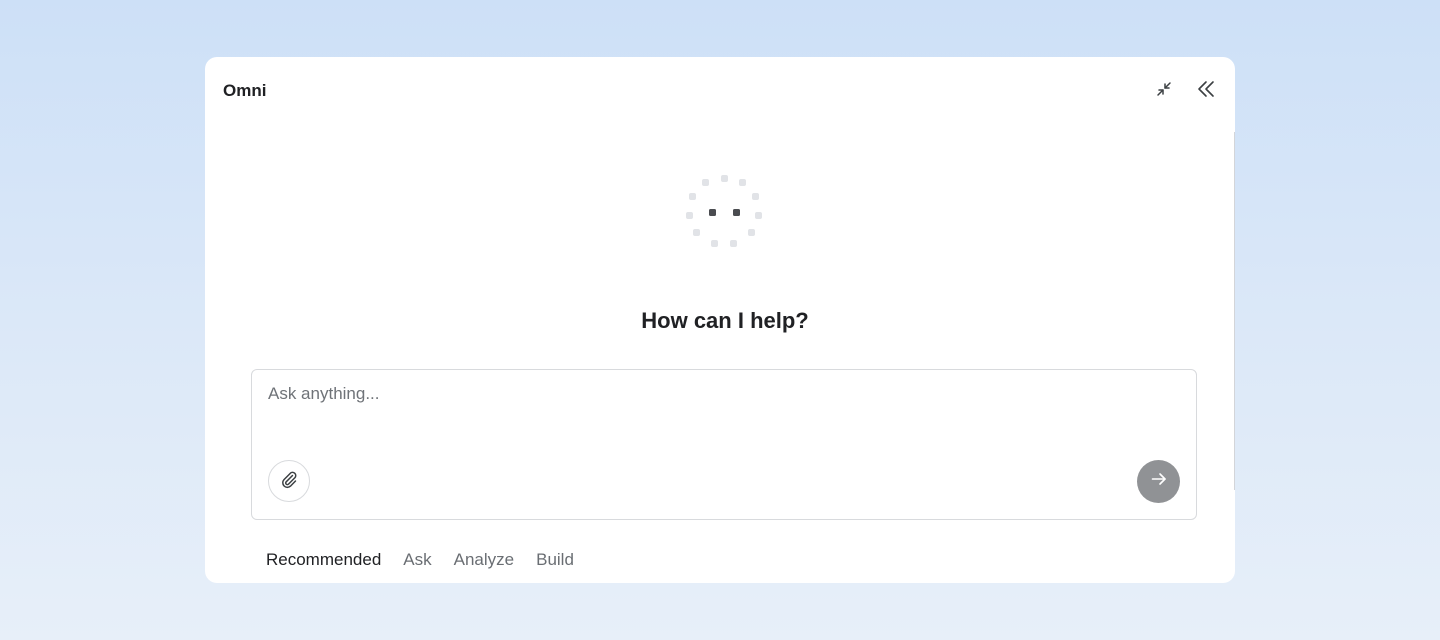 Image resolution: width=1440 pixels, height=640 pixels. I want to click on close-panel-button, so click(1206, 91).